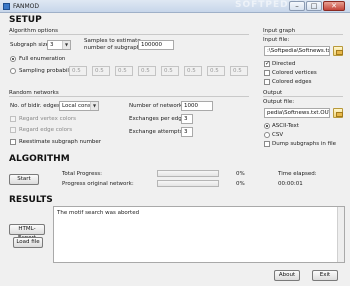 The image size is (350, 286). What do you see at coordinates (129, 96) in the screenshot?
I see `random-networks-divider` at bounding box center [129, 96].